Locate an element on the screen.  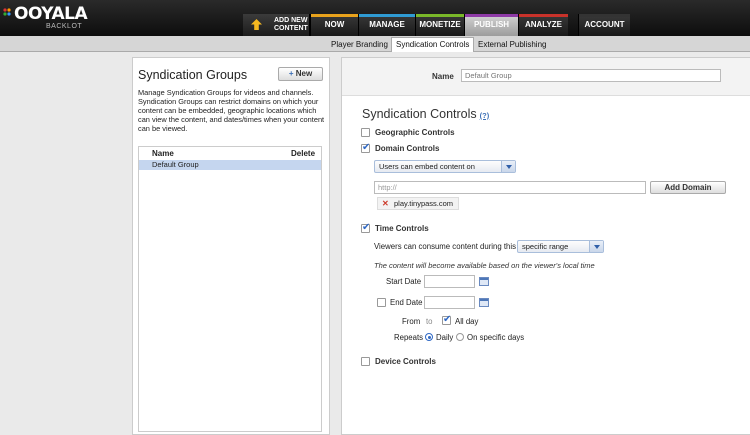
logo-dots-icon is located at coordinates (7, 12).